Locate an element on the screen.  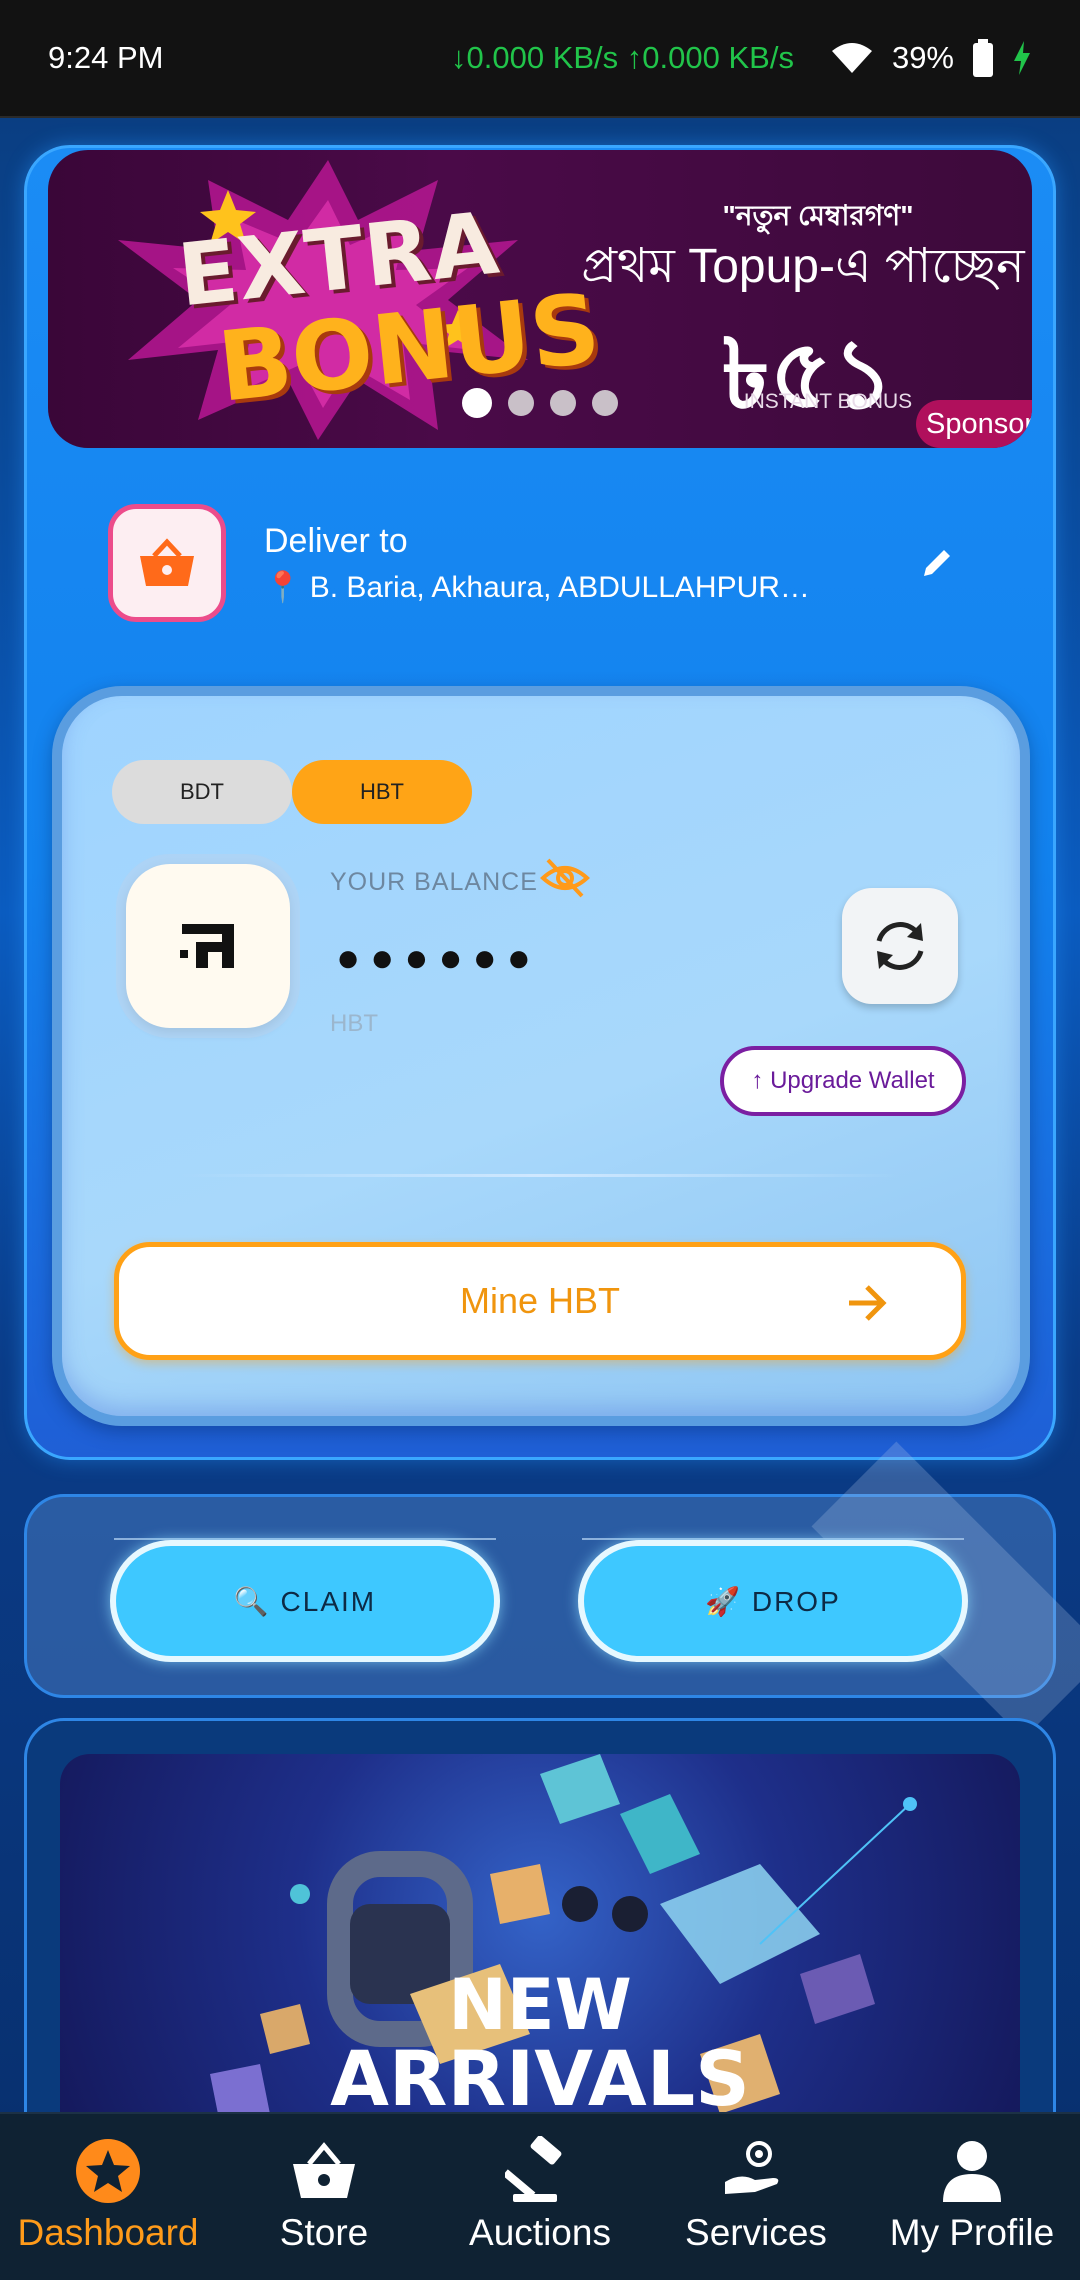
deliver-title: Deliver to is located at coordinates (336, 541).